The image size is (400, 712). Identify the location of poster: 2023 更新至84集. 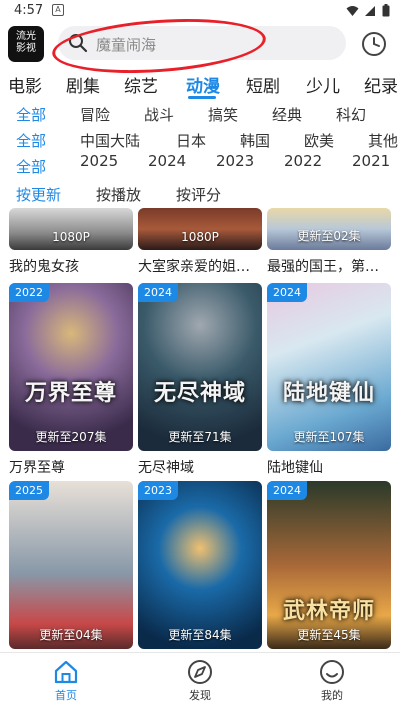
(200, 565).